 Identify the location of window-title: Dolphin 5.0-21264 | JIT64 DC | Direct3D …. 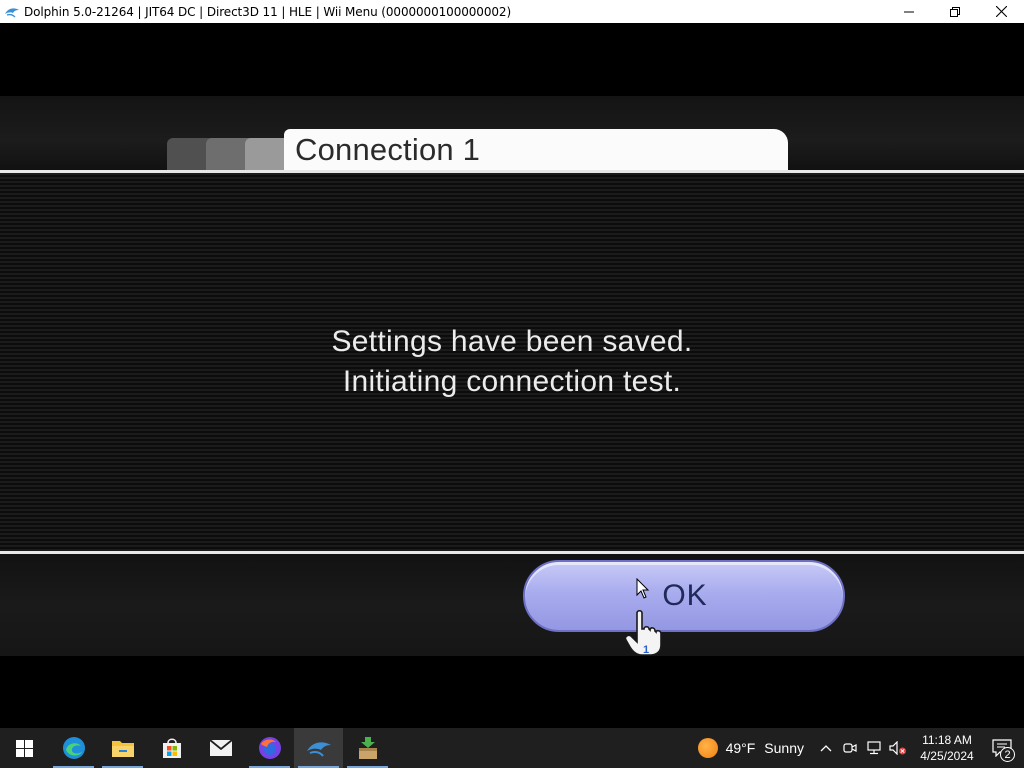
(268, 11).